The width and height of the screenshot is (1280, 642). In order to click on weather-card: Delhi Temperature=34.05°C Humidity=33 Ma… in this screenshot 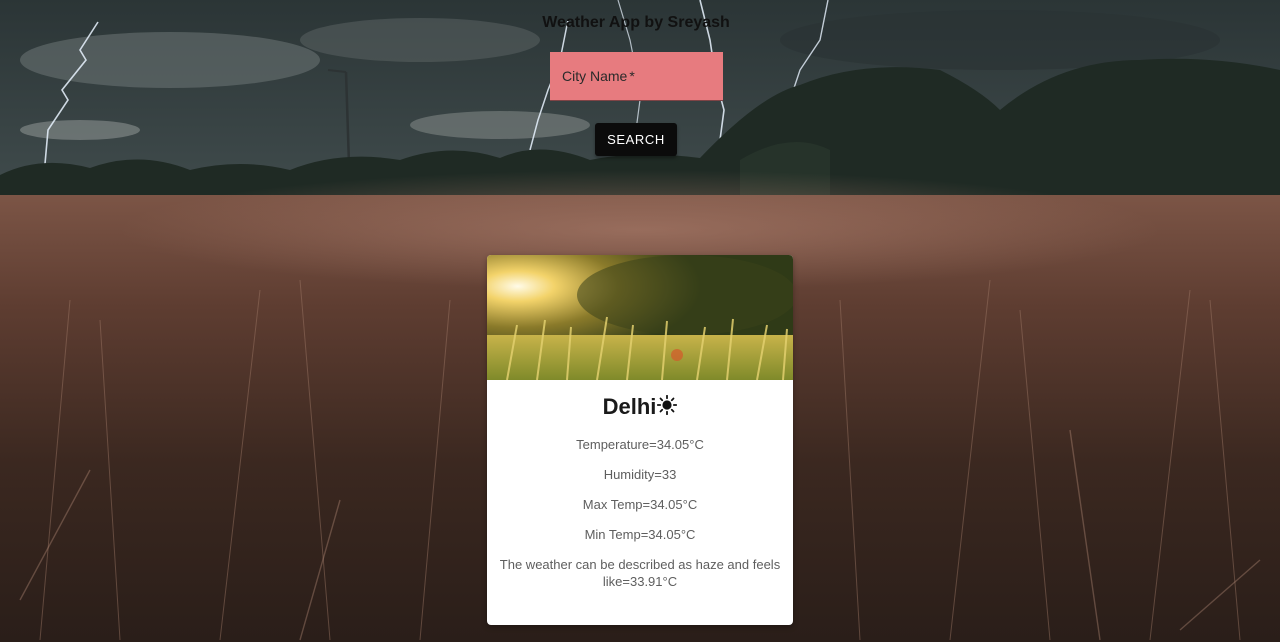, I will do `click(640, 440)`.